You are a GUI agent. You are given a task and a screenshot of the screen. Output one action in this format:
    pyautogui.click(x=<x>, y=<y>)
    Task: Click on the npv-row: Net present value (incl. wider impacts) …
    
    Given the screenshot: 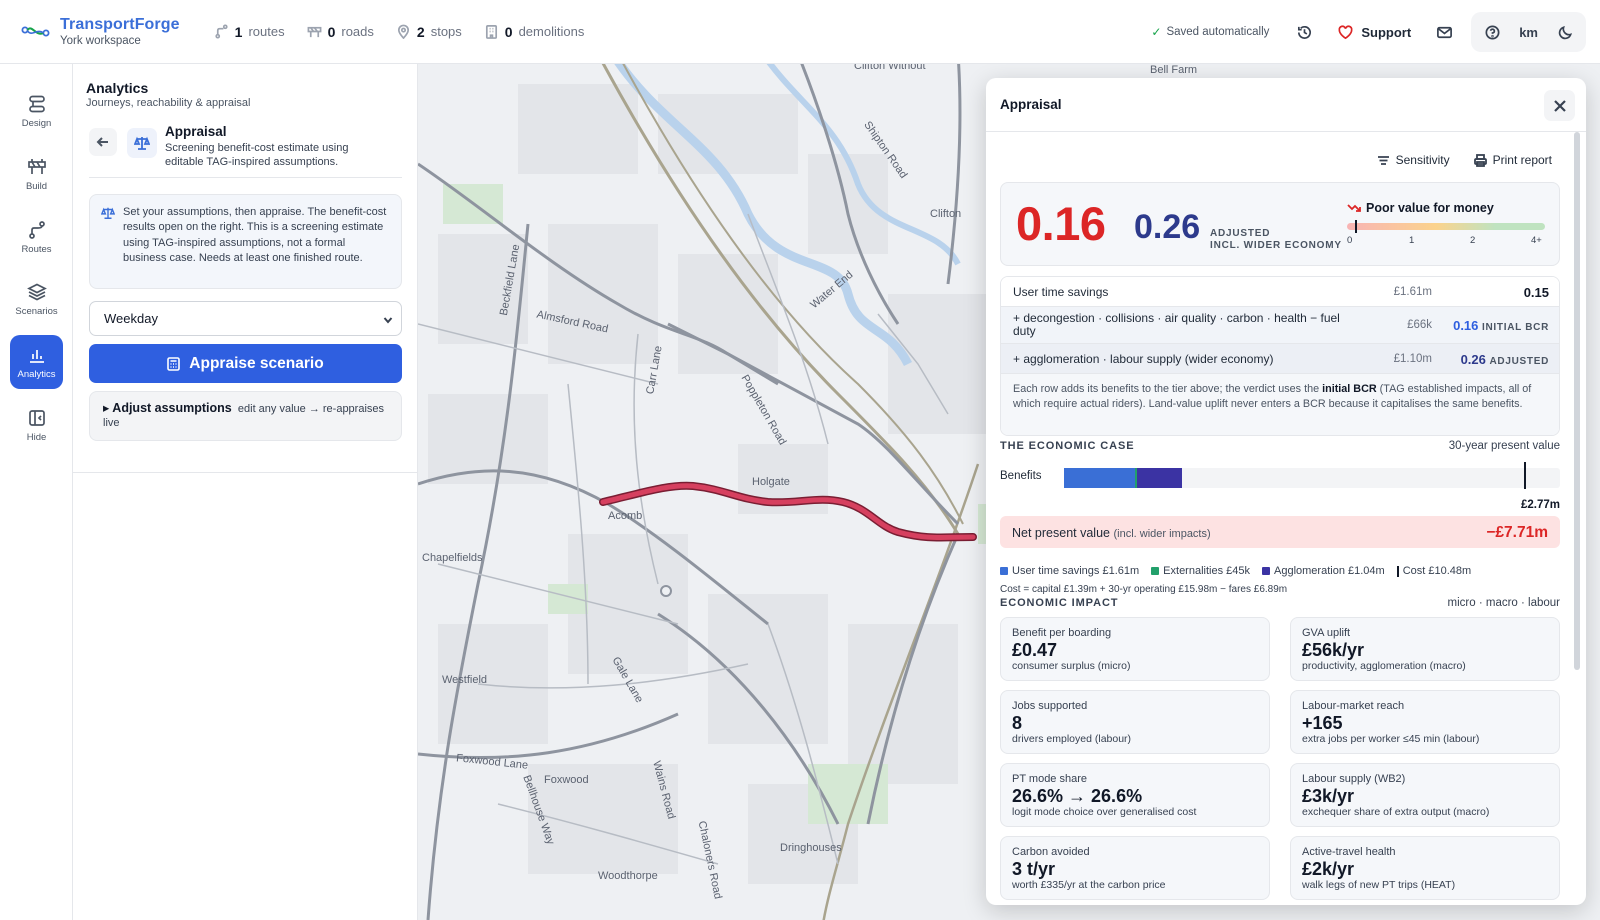 What is the action you would take?
    pyautogui.click(x=1280, y=532)
    